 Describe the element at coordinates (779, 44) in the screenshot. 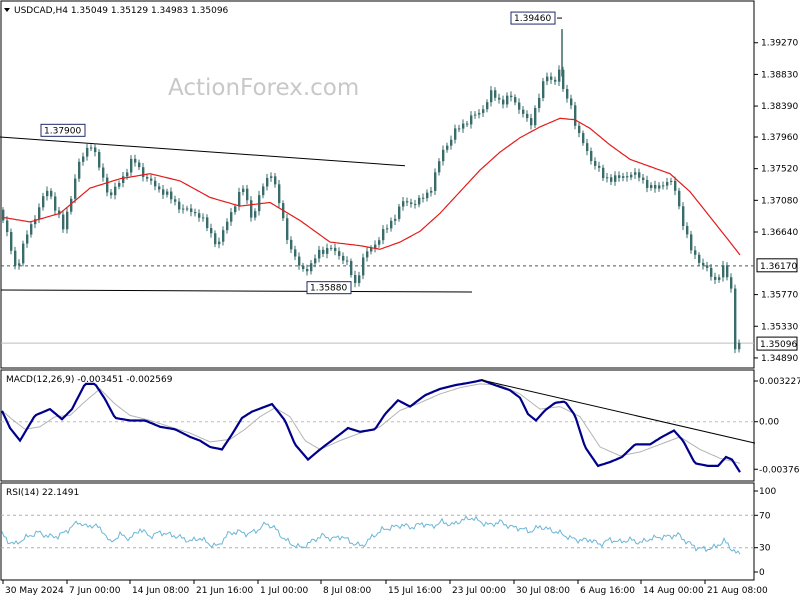

I see `price-axis-label: 1.39270` at that location.